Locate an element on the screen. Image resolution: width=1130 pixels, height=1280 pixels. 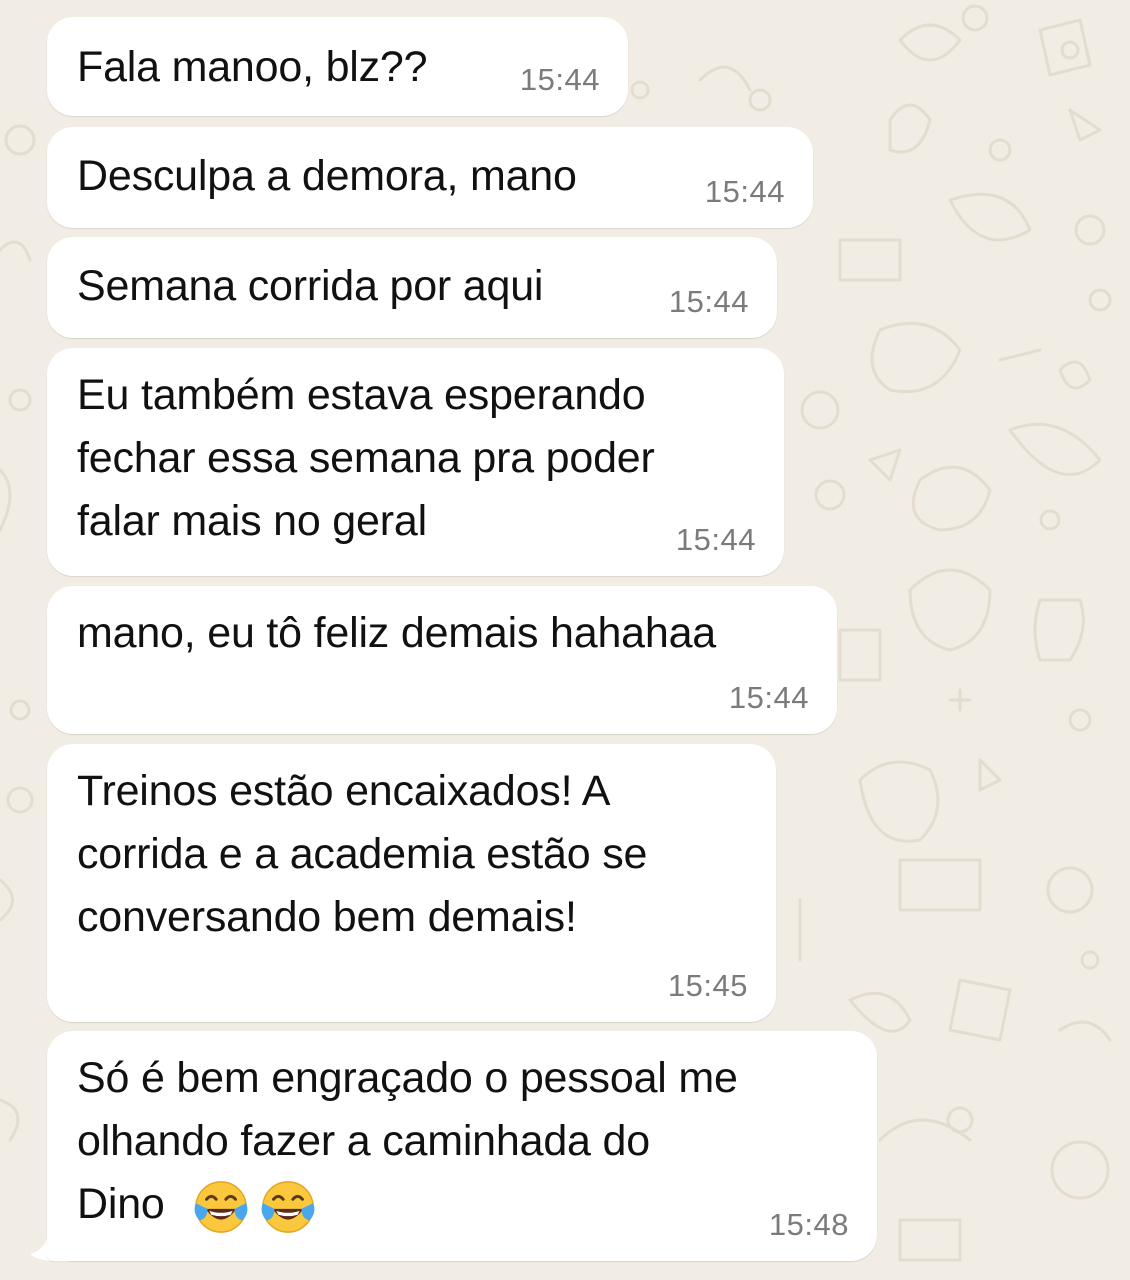
message-bubble: mano, eu tô feliz demais hahahaa 15:44 is located at coordinates (442, 660).